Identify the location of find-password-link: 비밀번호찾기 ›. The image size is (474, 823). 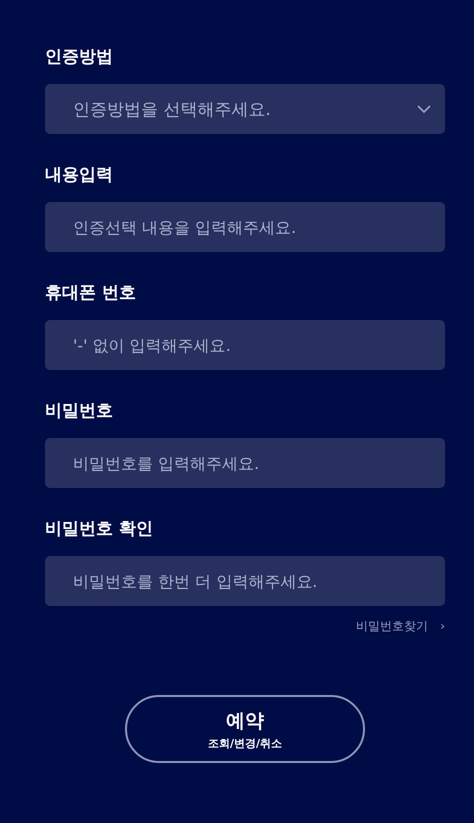
(400, 626).